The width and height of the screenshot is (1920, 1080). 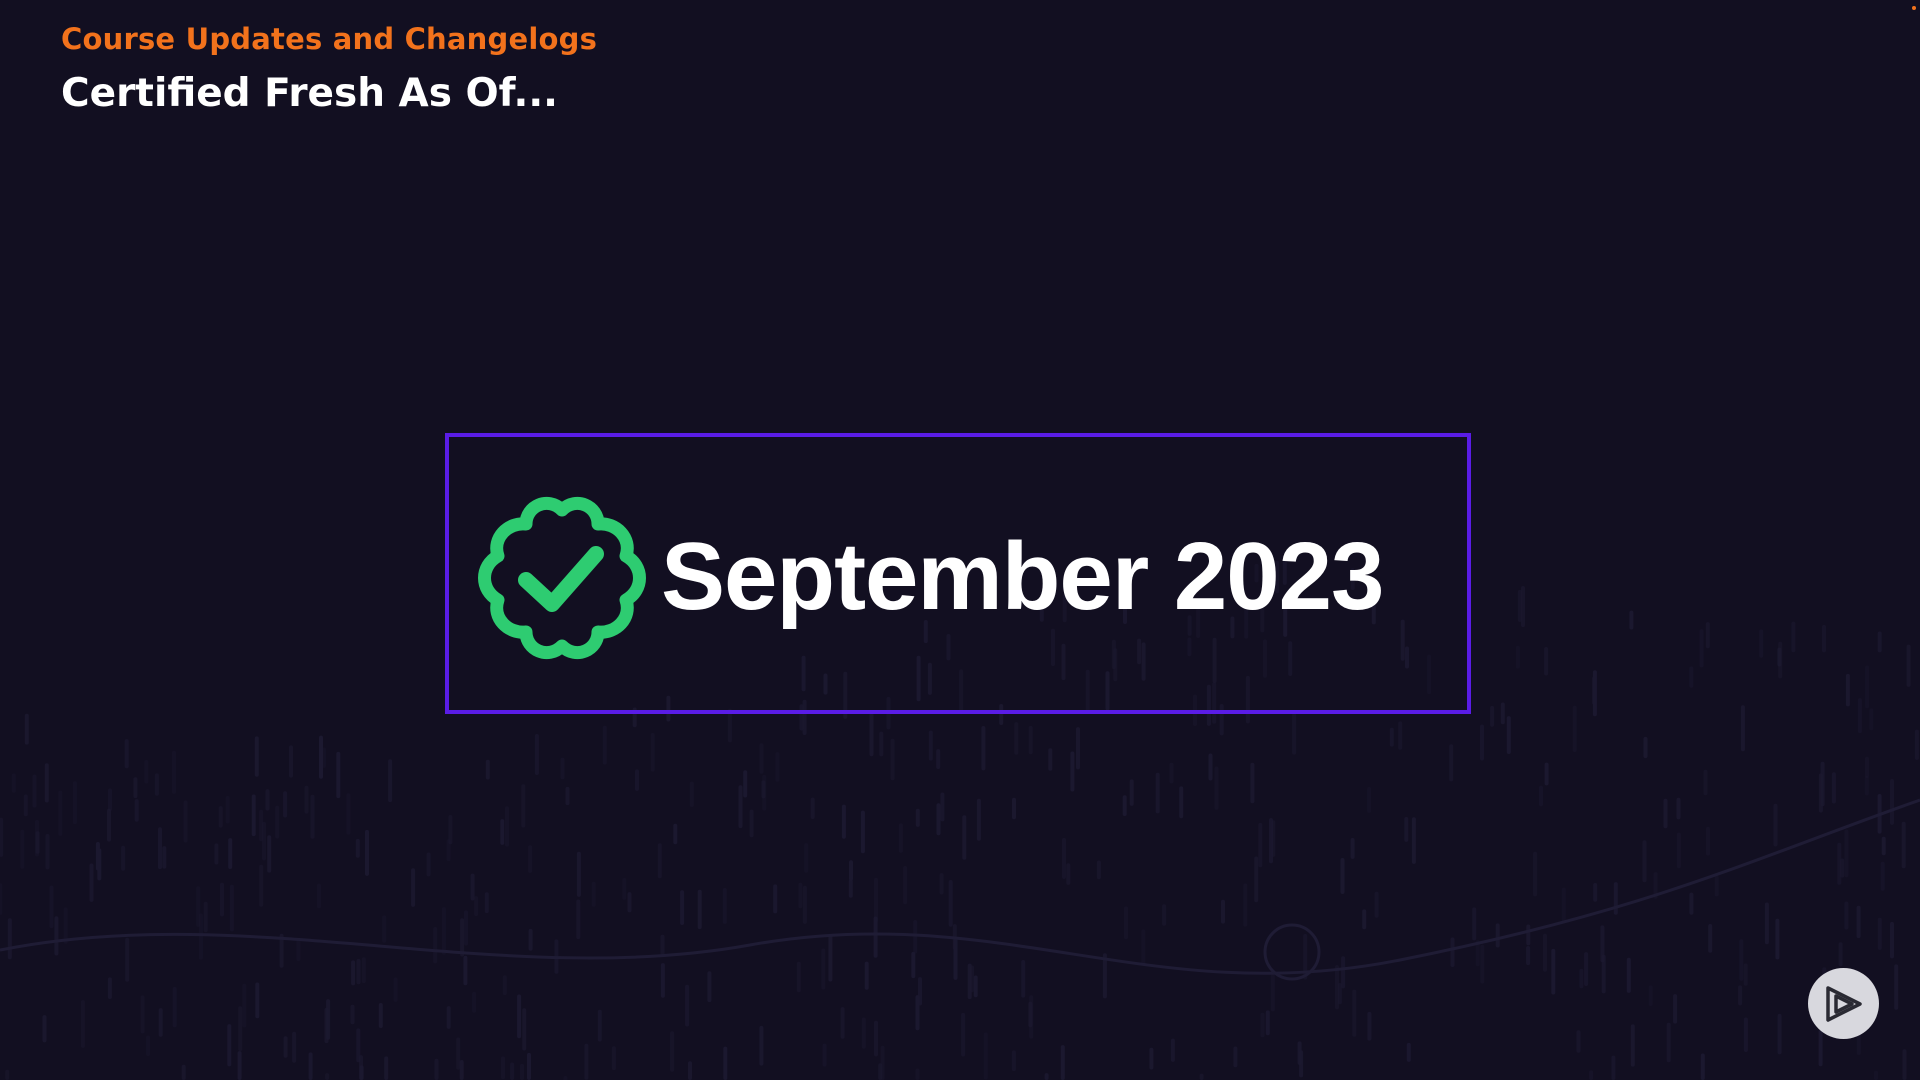 I want to click on play-button, so click(x=1843, y=1003).